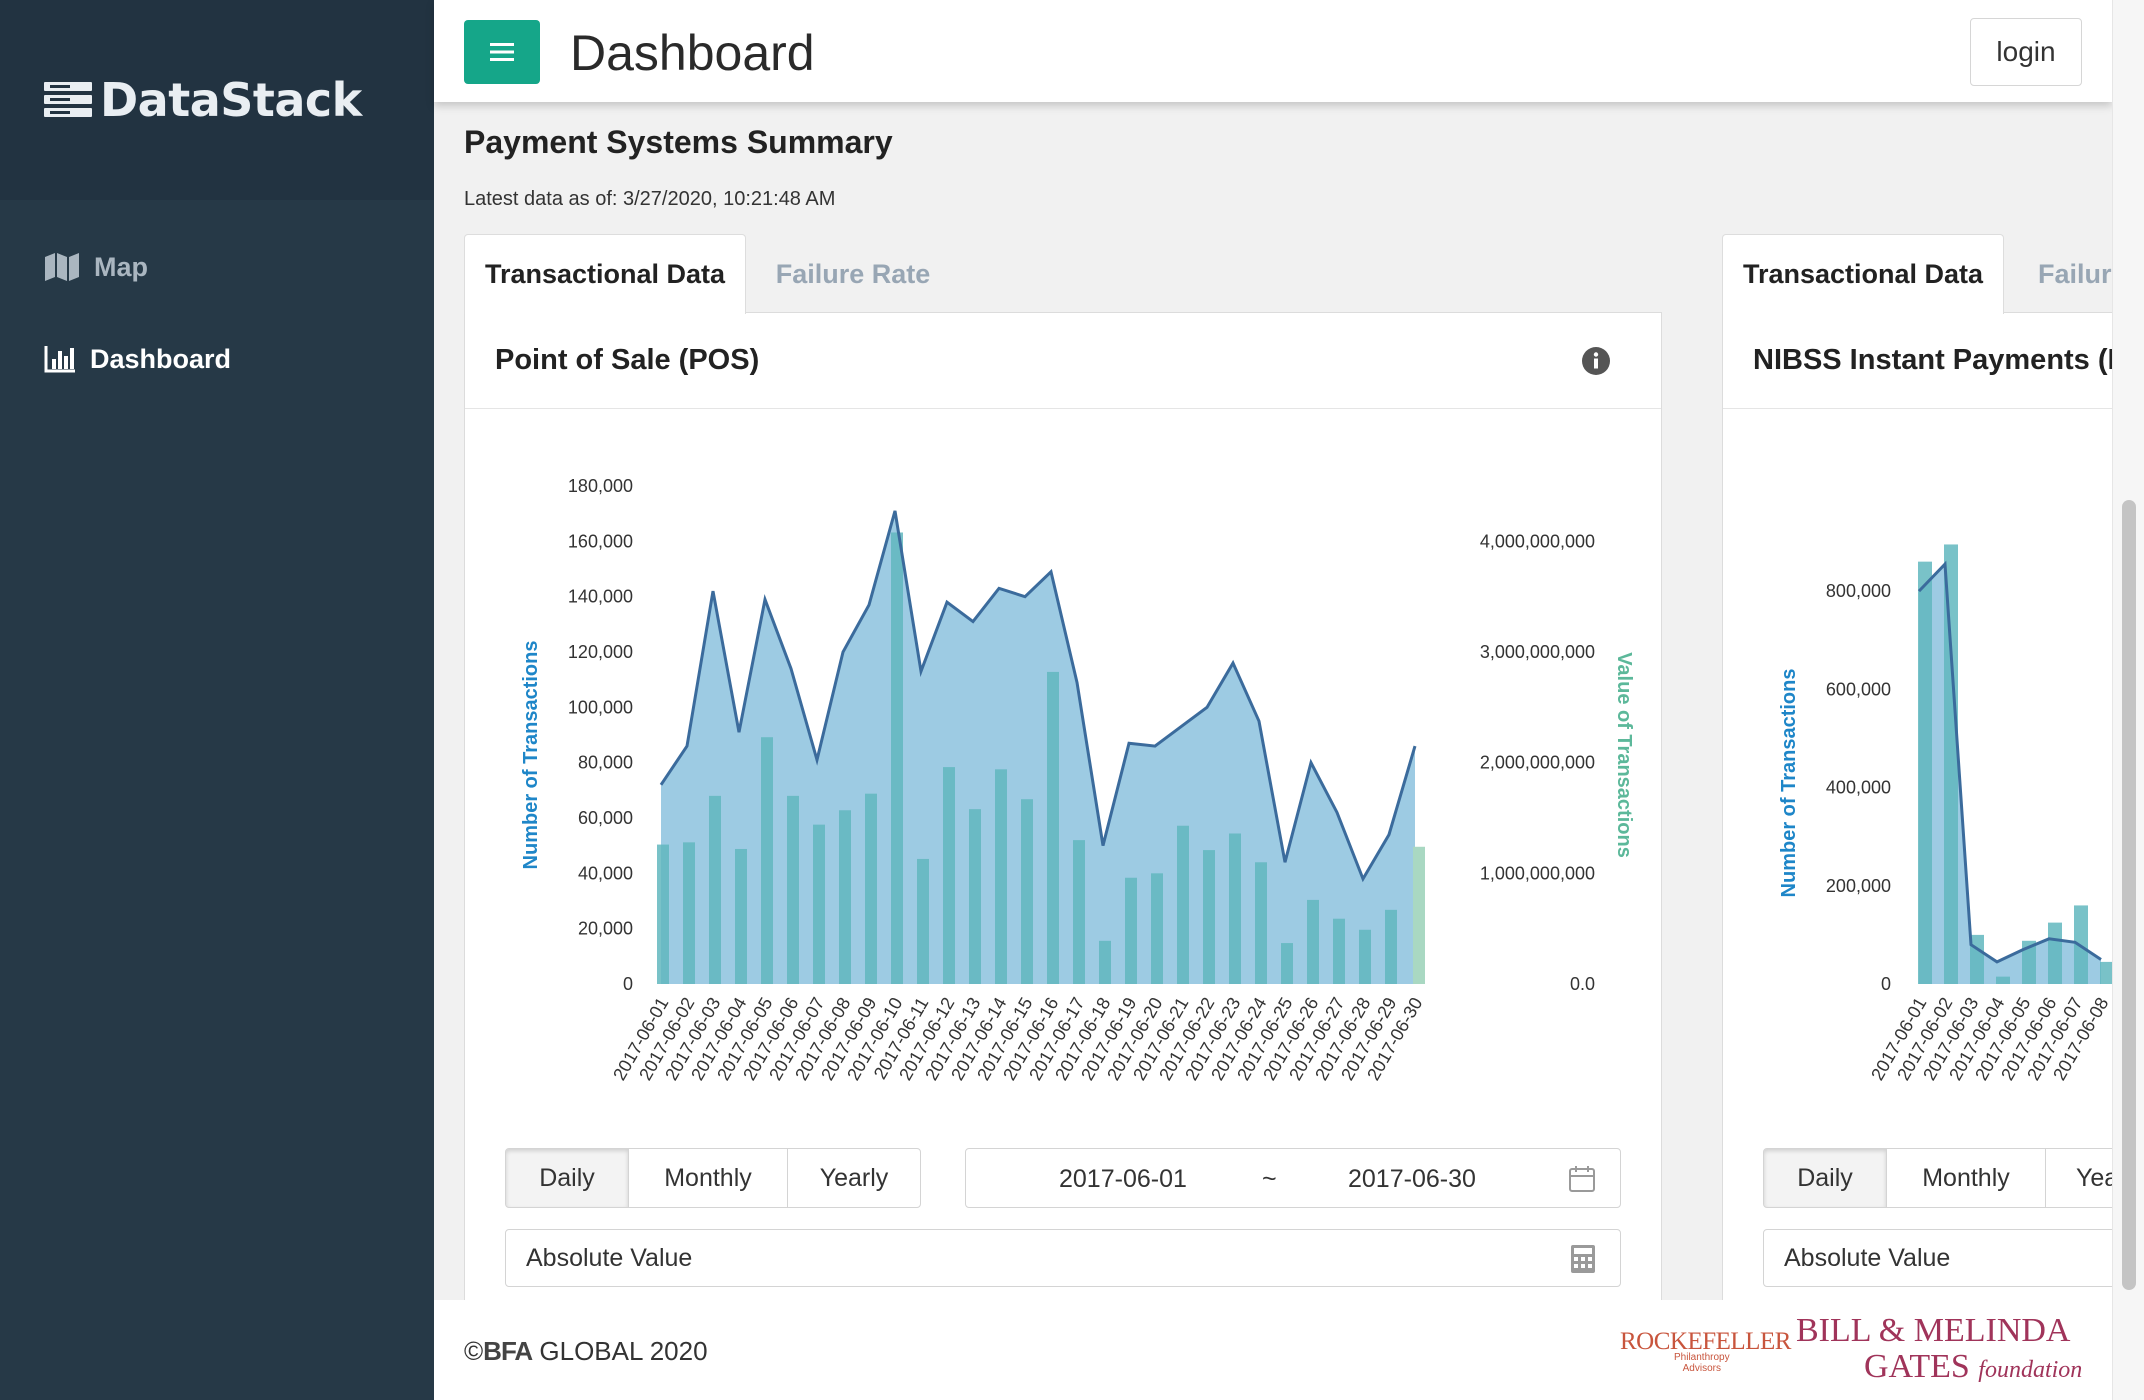  Describe the element at coordinates (59, 359) in the screenshot. I see `bar-chart-icon` at that location.